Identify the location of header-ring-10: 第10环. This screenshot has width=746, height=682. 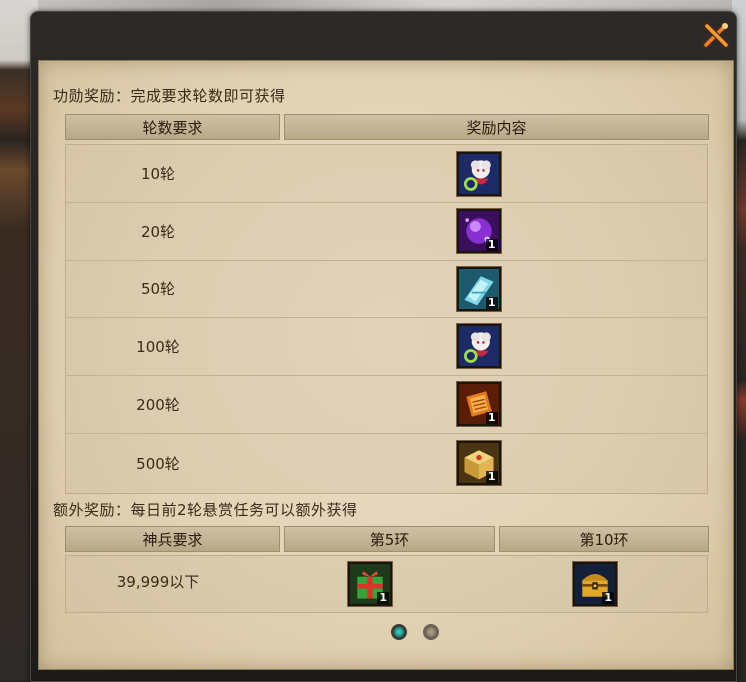
(604, 539).